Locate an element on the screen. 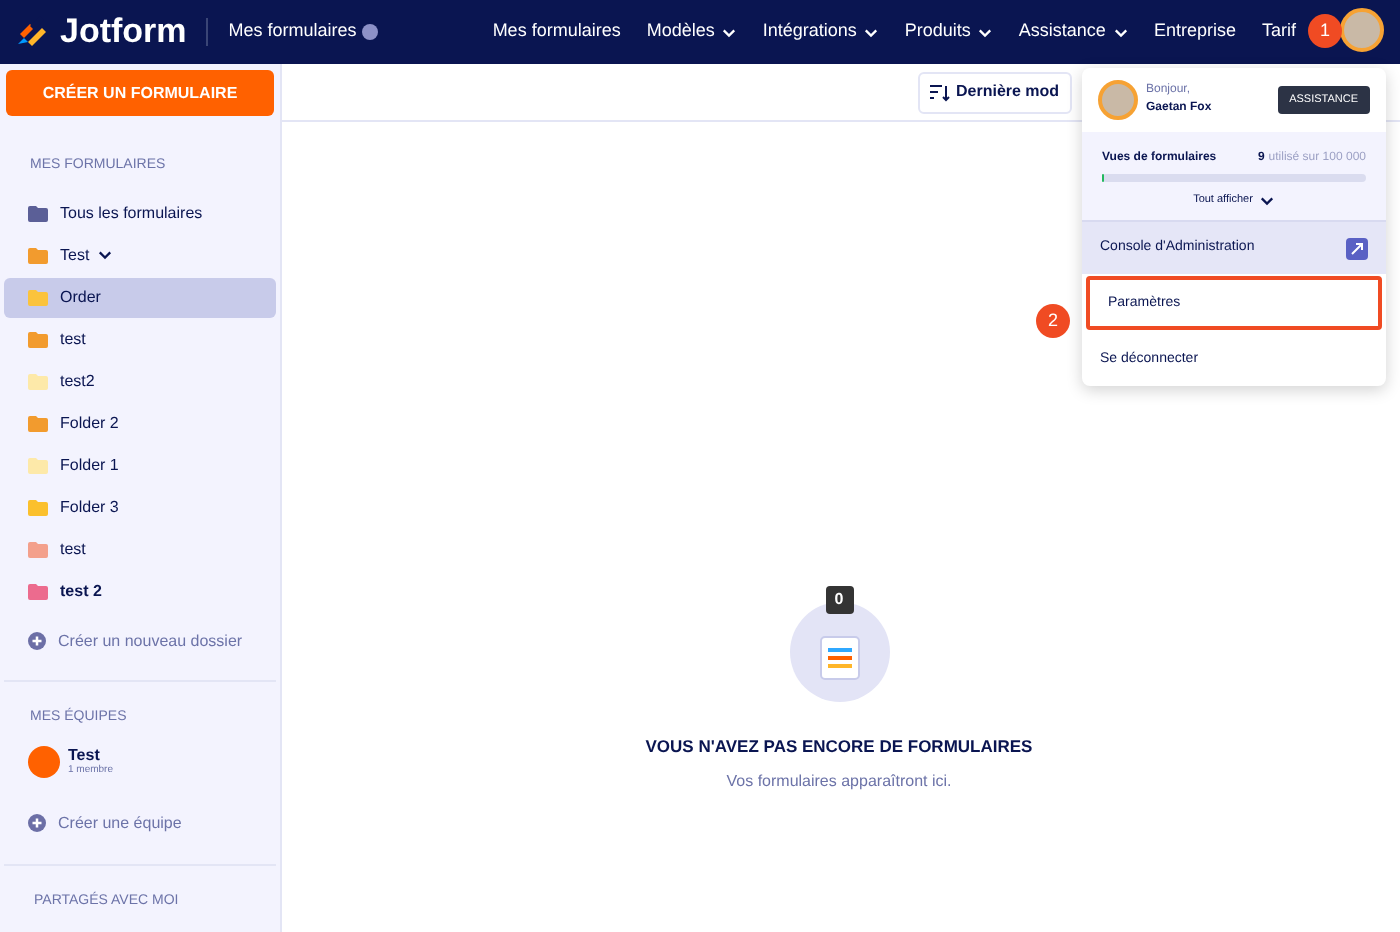  form-document-icon is located at coordinates (839, 658).